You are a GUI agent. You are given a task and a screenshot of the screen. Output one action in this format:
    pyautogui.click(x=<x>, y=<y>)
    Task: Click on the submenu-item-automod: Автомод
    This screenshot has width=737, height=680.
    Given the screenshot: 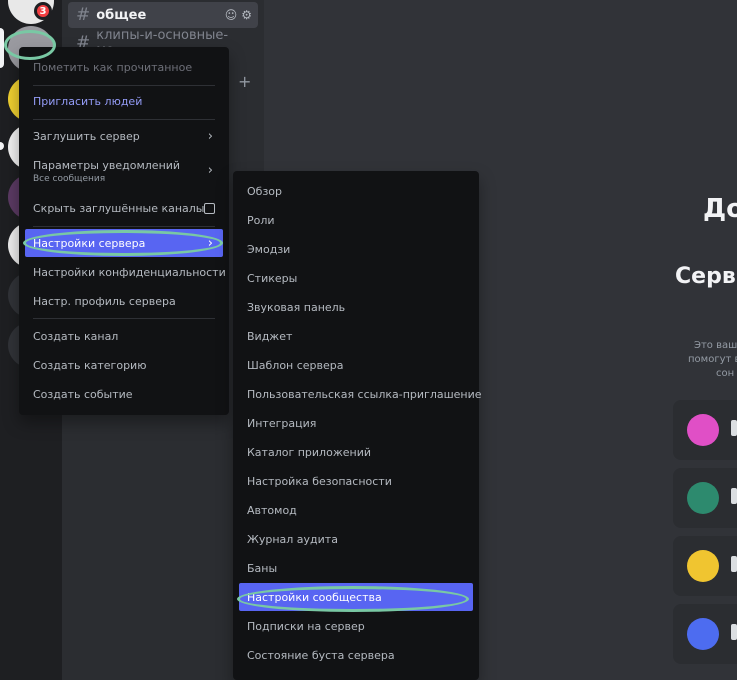 What is the action you would take?
    pyautogui.click(x=356, y=510)
    